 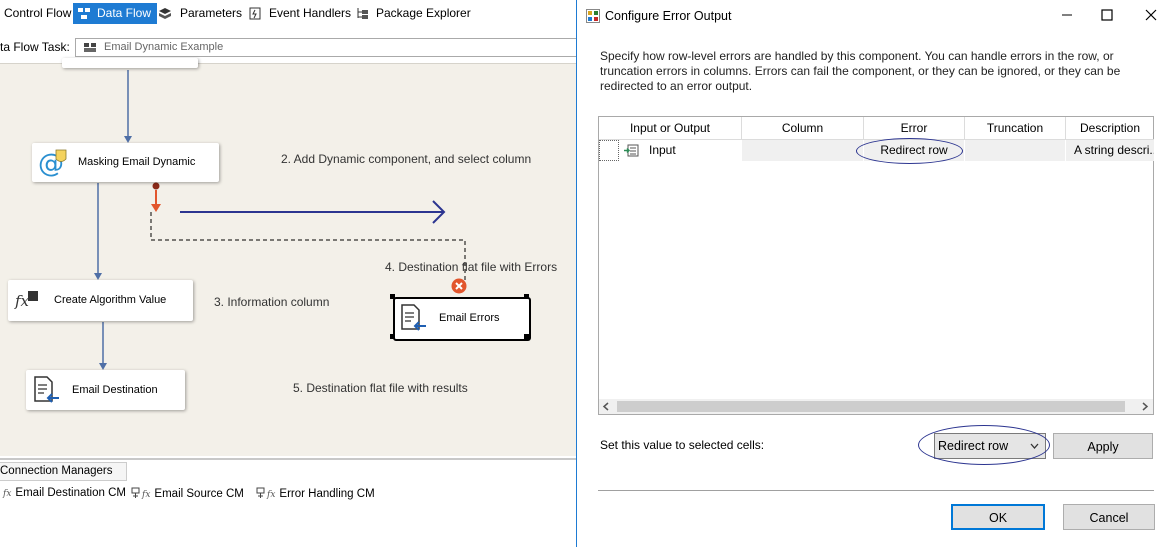 What do you see at coordinates (37, 13) in the screenshot?
I see `tab-control-flow: Control Flow` at bounding box center [37, 13].